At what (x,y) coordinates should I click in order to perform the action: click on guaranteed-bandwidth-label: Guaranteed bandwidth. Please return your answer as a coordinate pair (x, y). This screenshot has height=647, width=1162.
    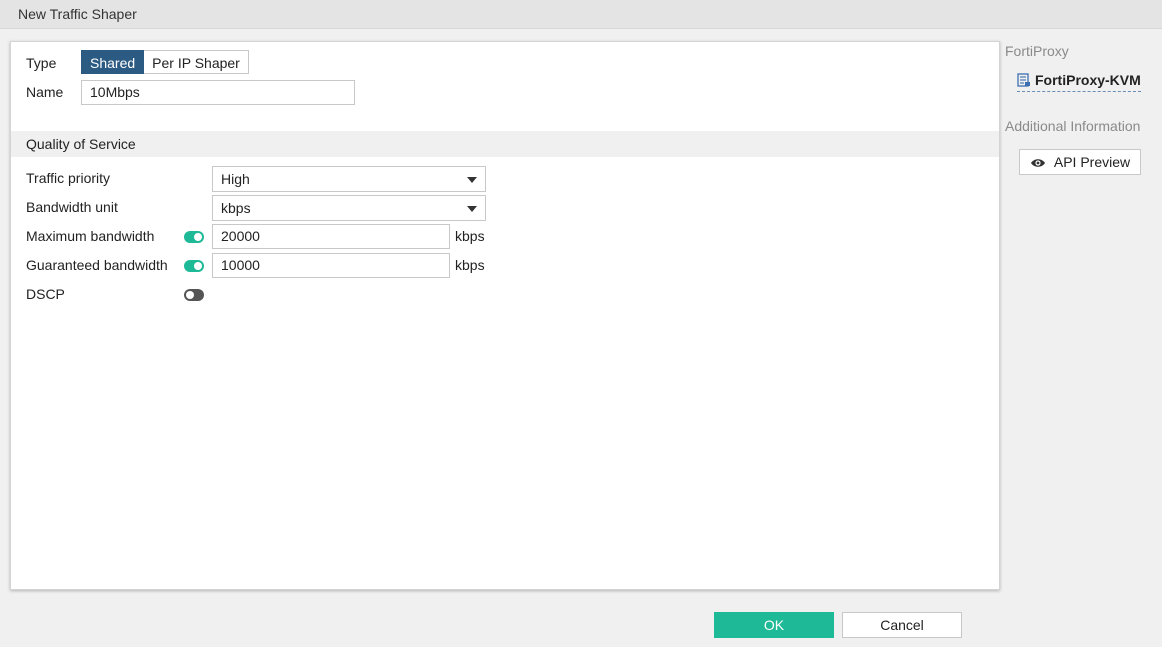
    Looking at the image, I should click on (97, 265).